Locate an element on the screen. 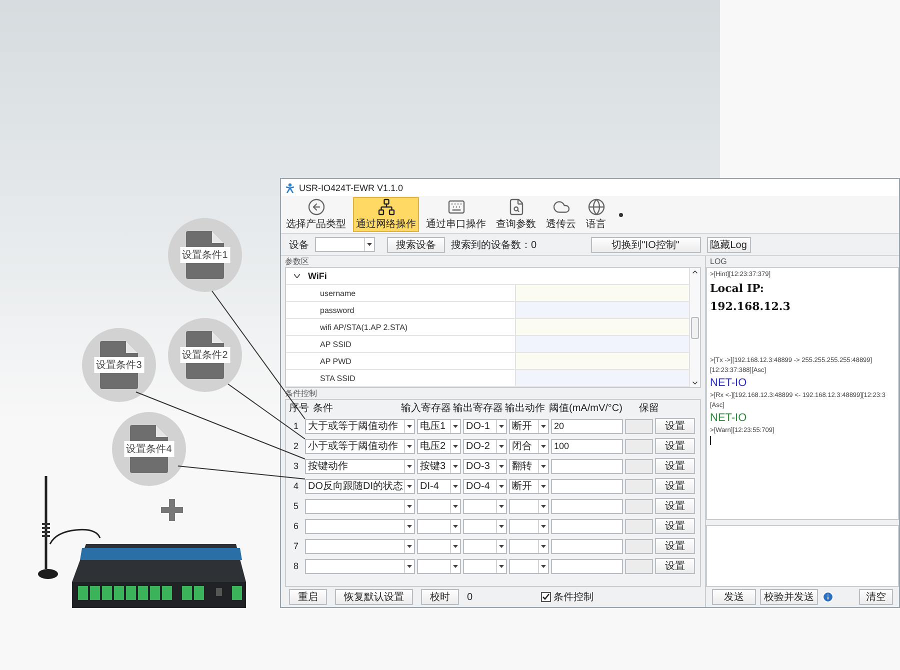 The image size is (900, 670). info-icon is located at coordinates (828, 597).